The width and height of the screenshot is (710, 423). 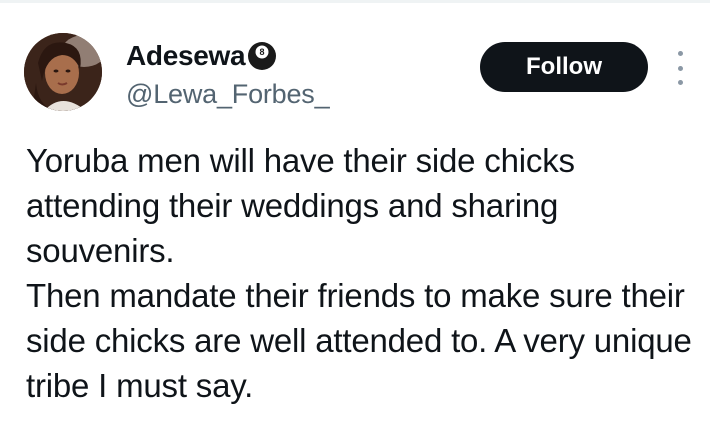 I want to click on svg-text: 8, so click(x=262, y=52).